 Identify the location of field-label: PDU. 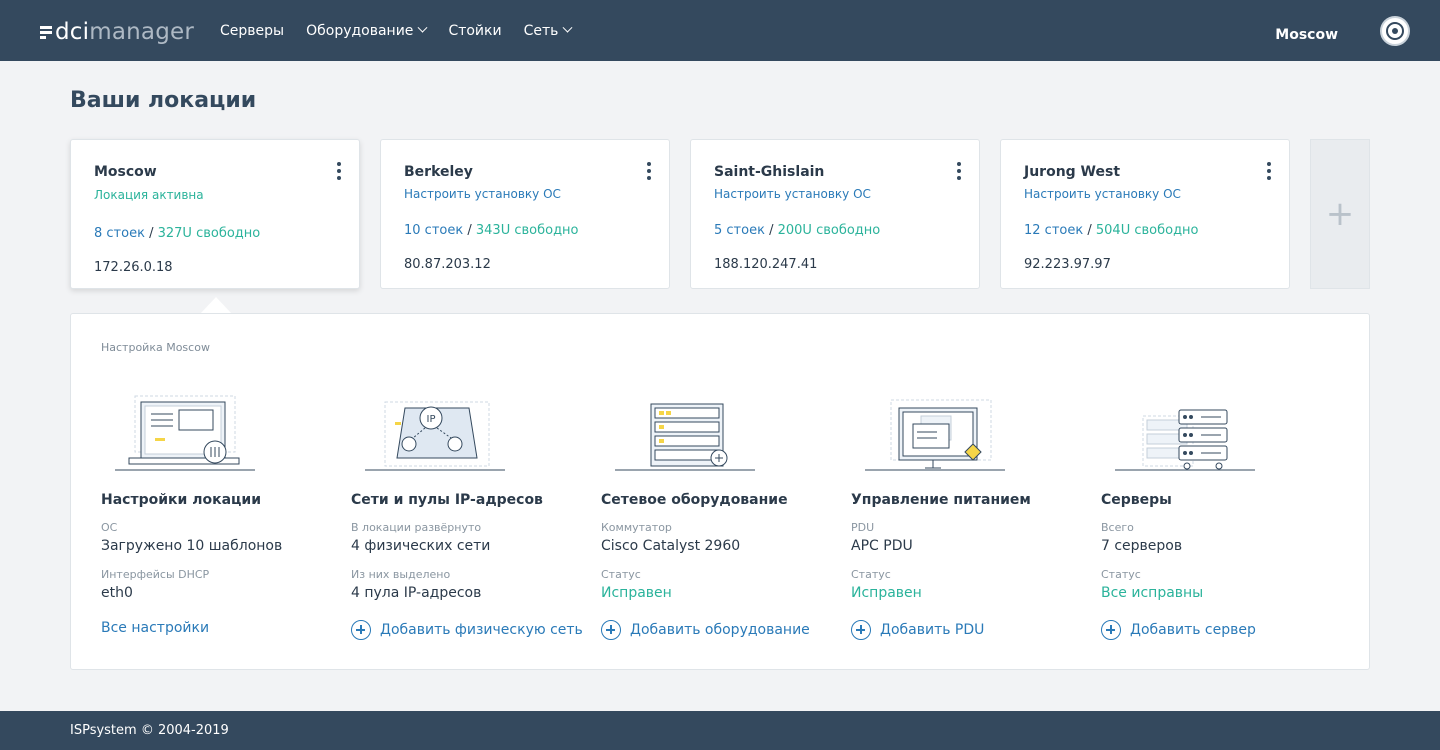
(863, 527).